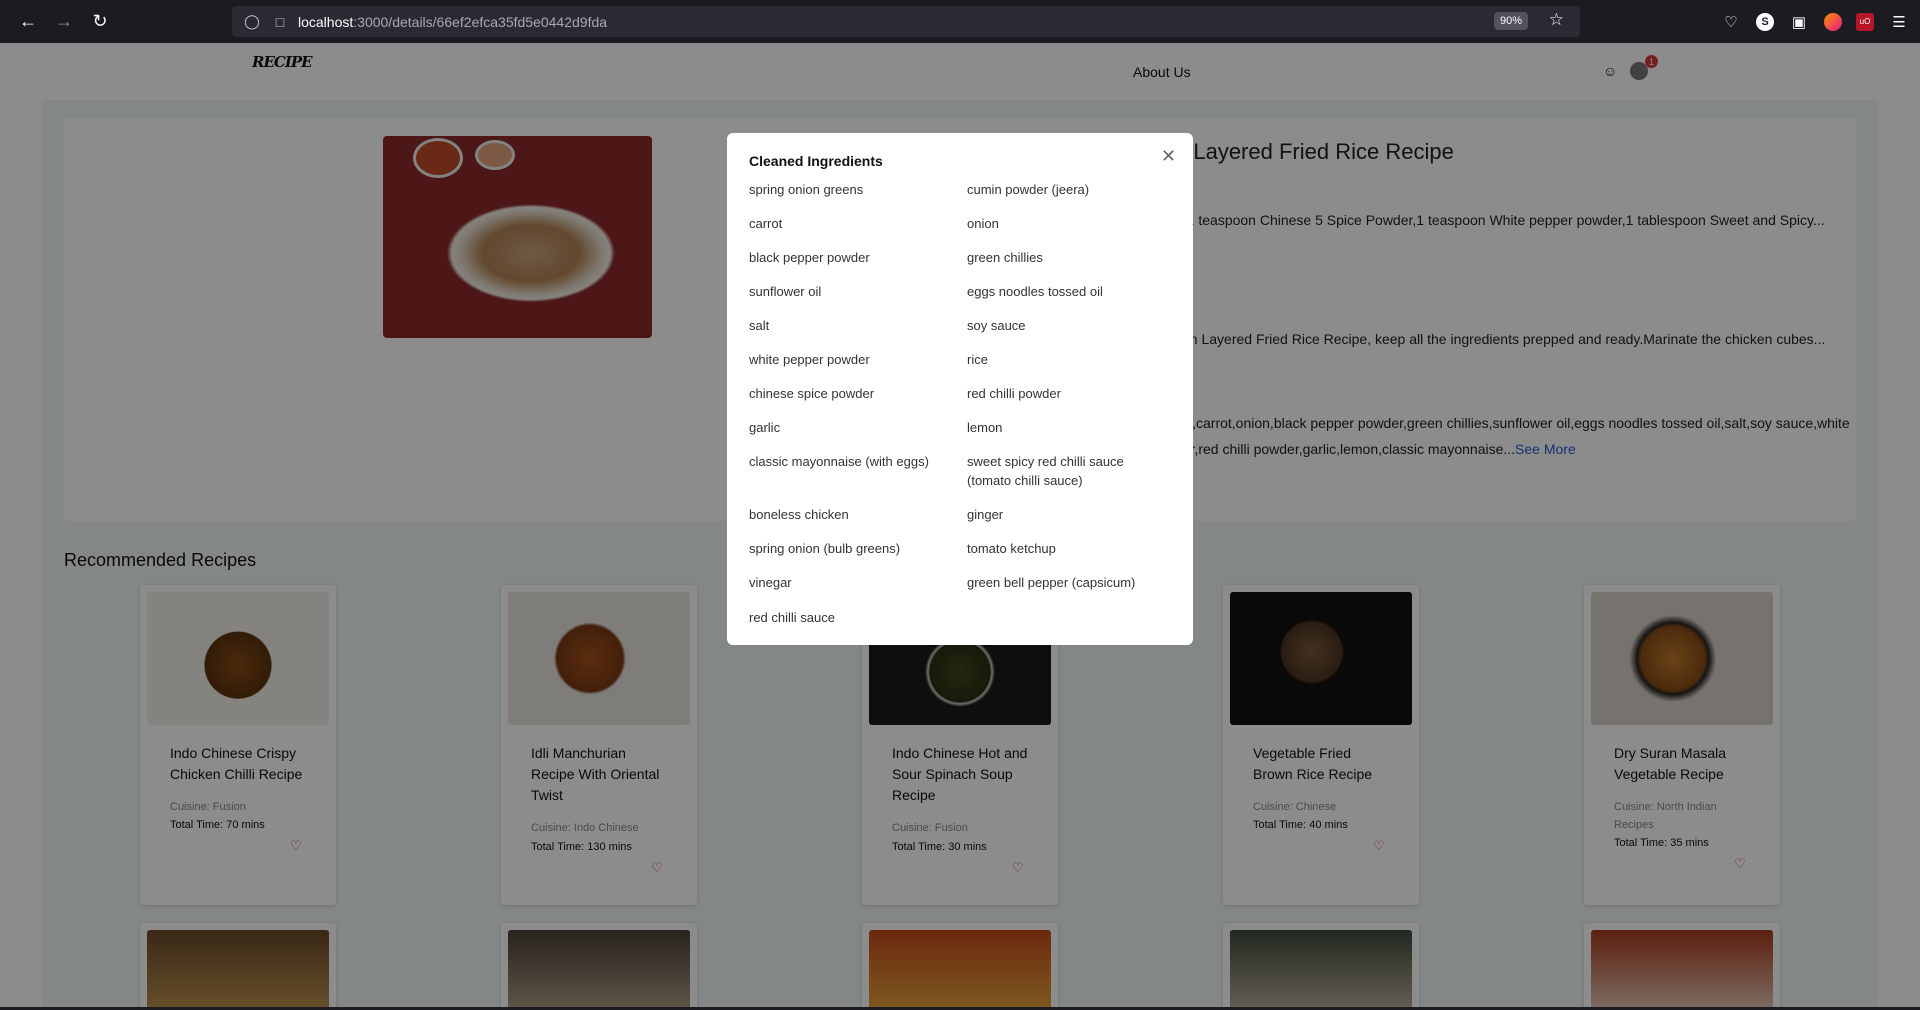 The height and width of the screenshot is (1010, 1920). What do you see at coordinates (280, 21) in the screenshot?
I see `page-icon: □` at bounding box center [280, 21].